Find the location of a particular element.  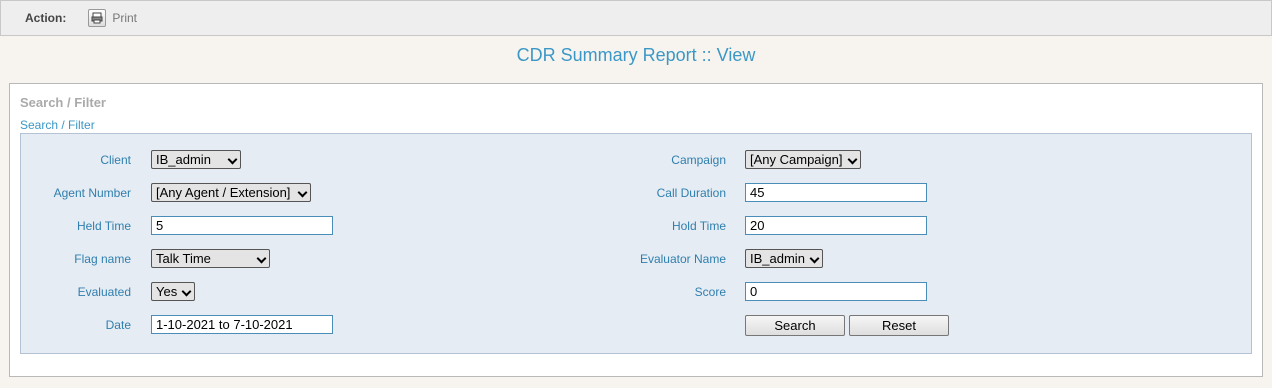

flag-name-value: Talk Time is located at coordinates (183, 258).